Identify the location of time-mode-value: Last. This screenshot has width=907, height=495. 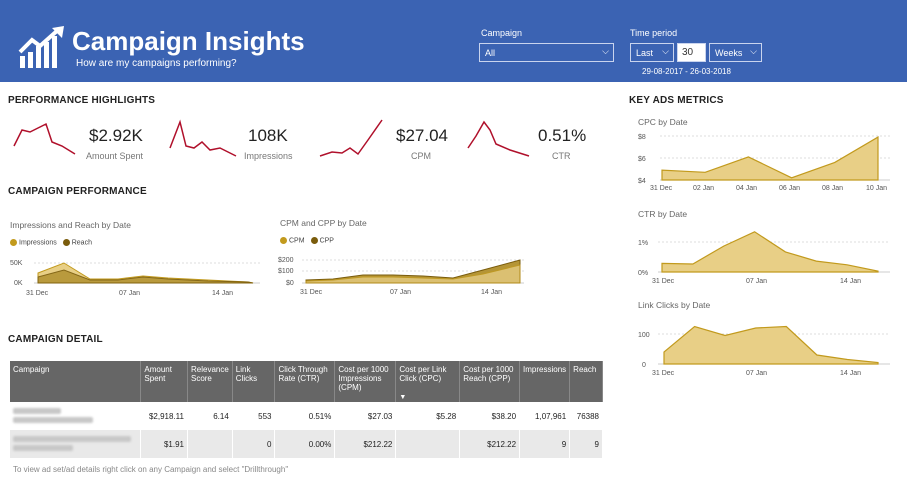
(645, 53).